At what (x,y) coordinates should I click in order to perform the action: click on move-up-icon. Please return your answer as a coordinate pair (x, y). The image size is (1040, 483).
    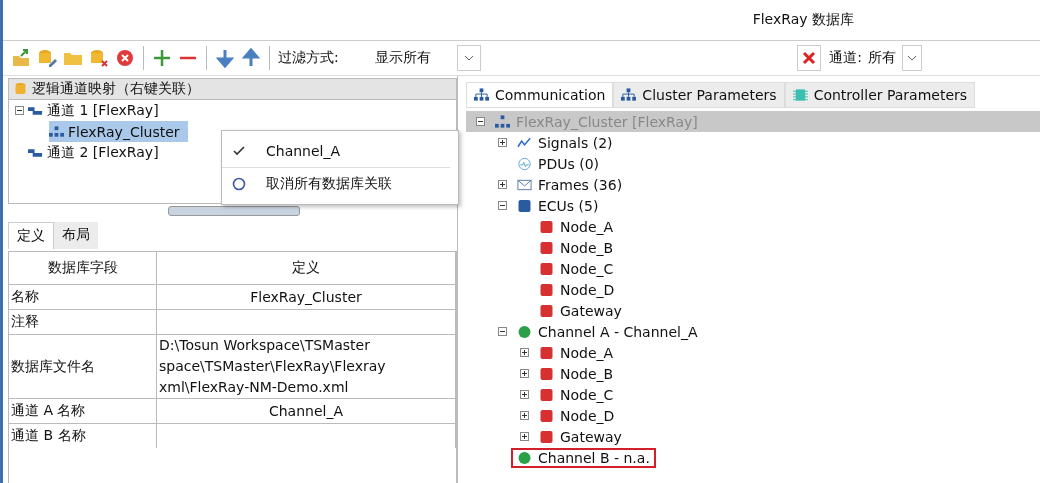
    Looking at the image, I should click on (251, 58).